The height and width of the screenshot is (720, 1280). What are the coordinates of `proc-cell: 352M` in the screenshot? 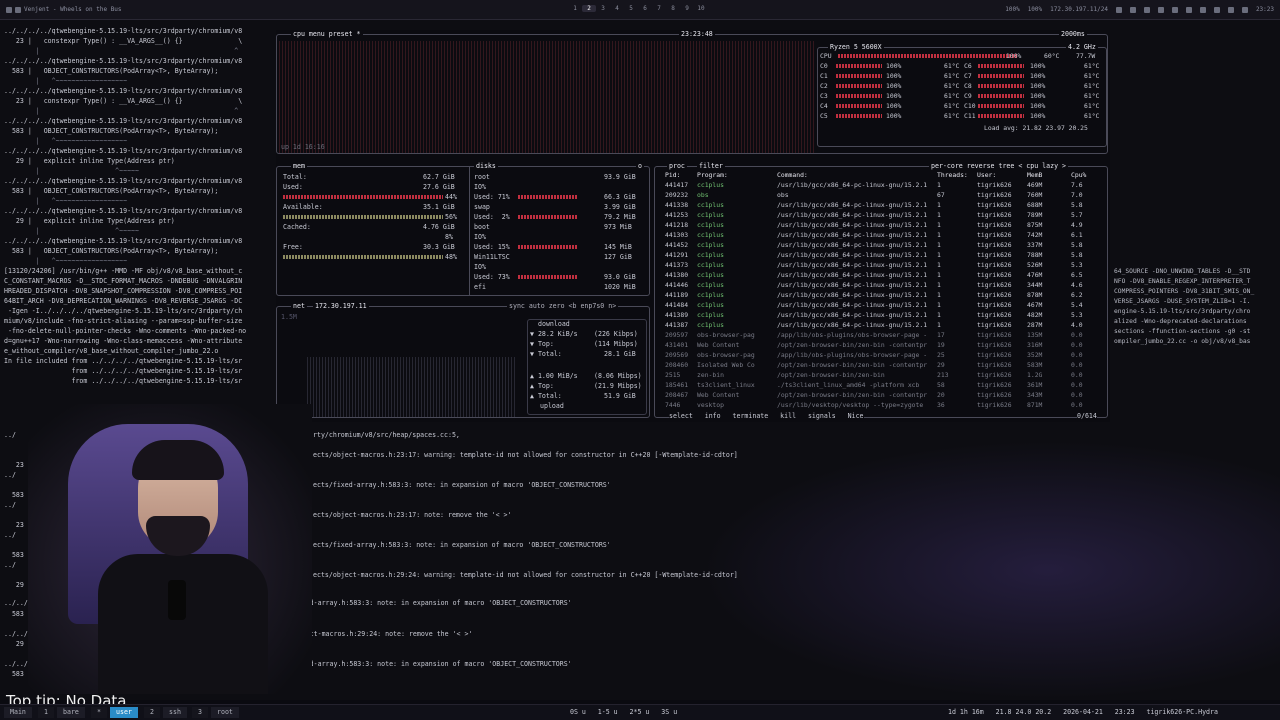 It's located at (1035, 355).